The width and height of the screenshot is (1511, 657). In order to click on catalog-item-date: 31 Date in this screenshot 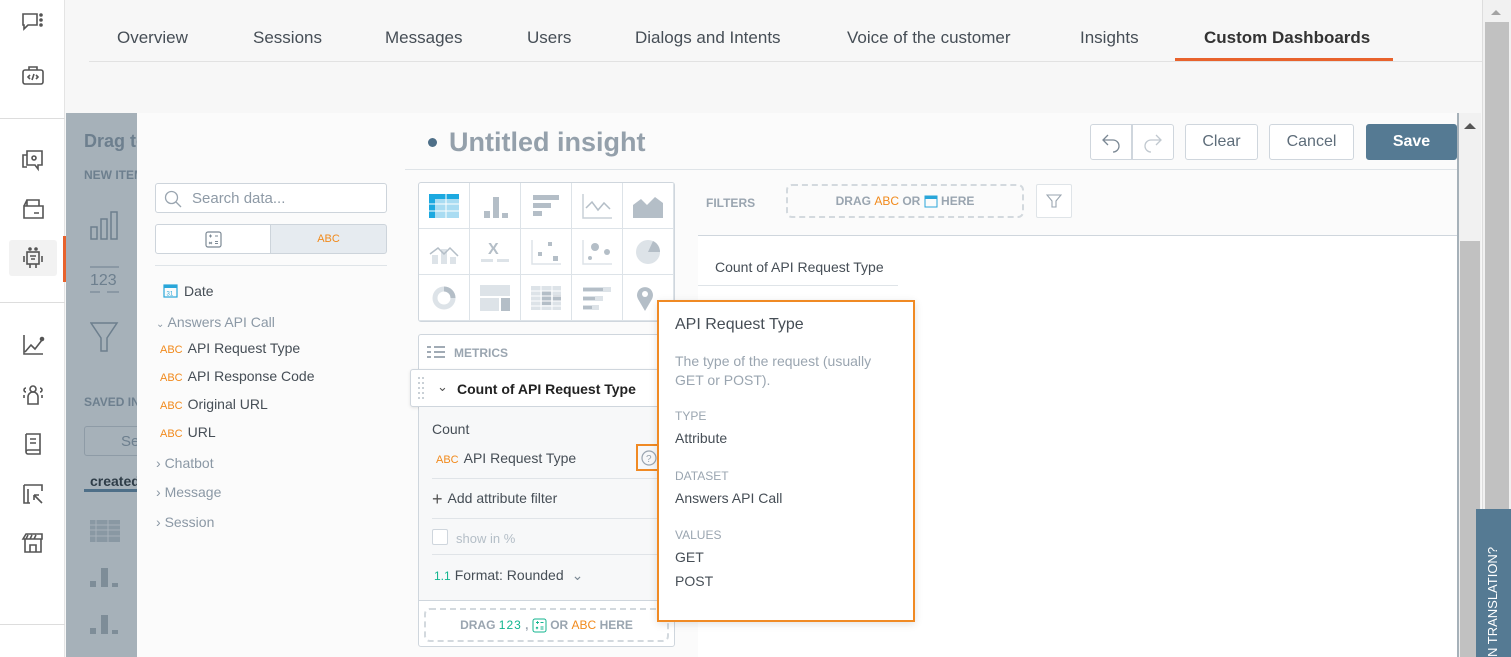, I will do `click(188, 291)`.